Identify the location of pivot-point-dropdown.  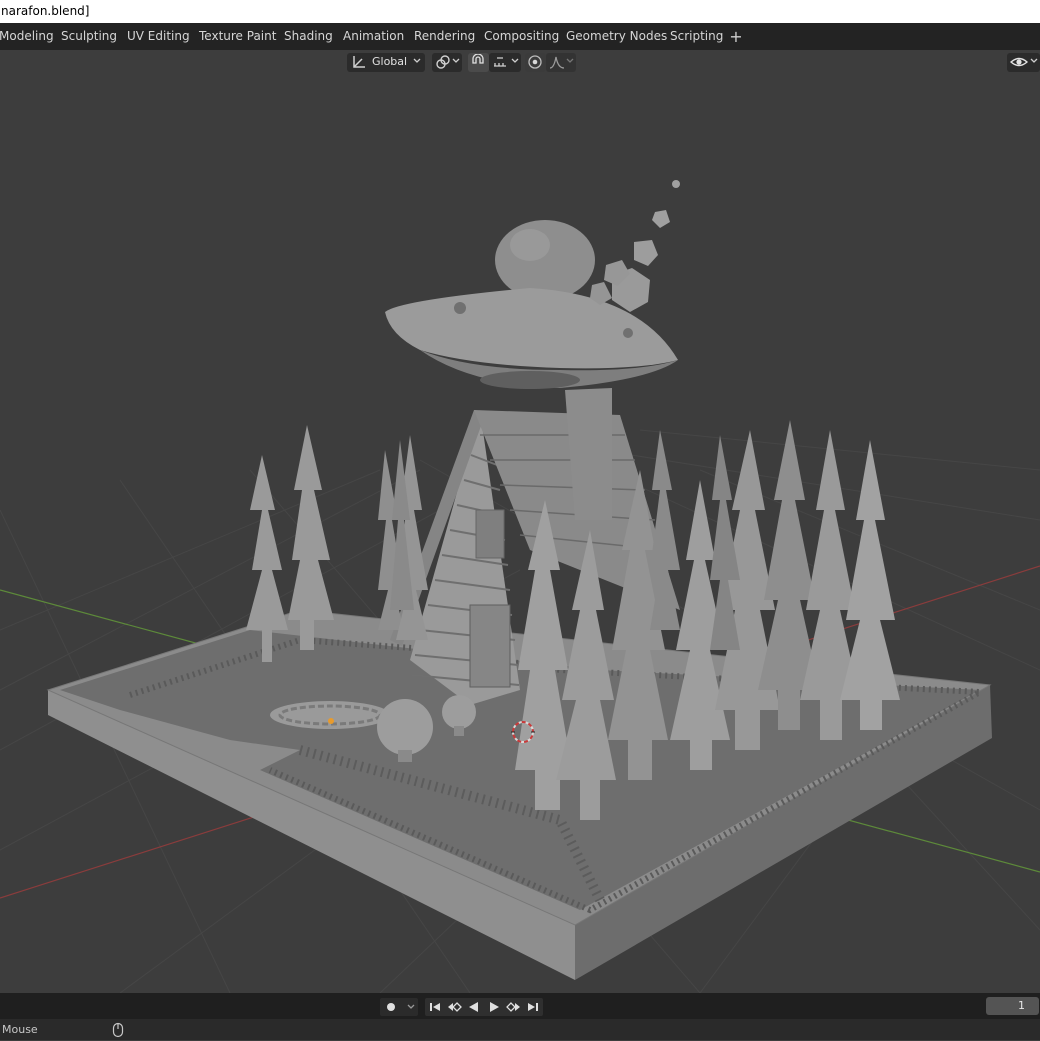
(447, 62).